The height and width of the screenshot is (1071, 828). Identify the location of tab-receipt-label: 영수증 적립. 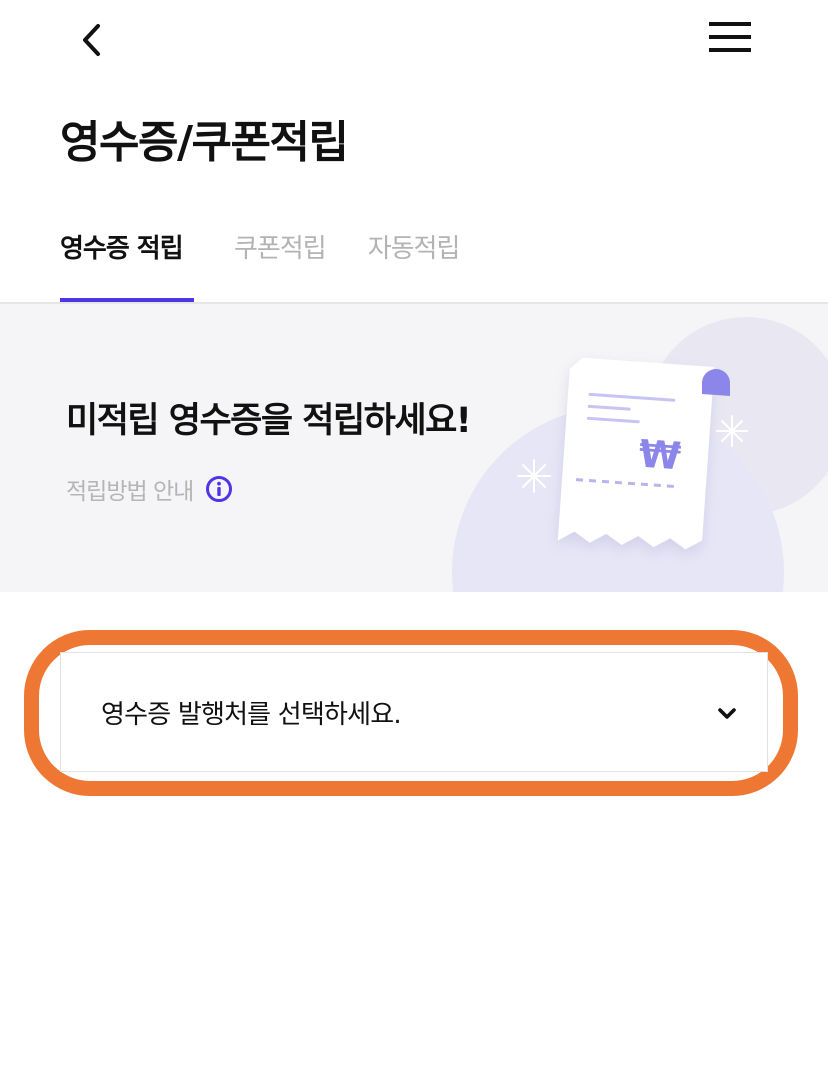
(122, 249).